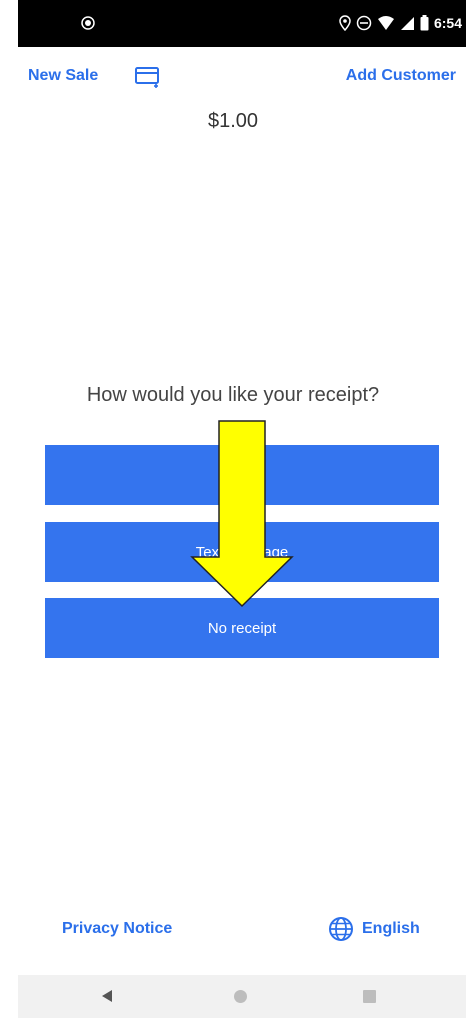 This screenshot has height=1018, width=466. Describe the element at coordinates (447, 23) in the screenshot. I see `status-time: 6:54` at that location.